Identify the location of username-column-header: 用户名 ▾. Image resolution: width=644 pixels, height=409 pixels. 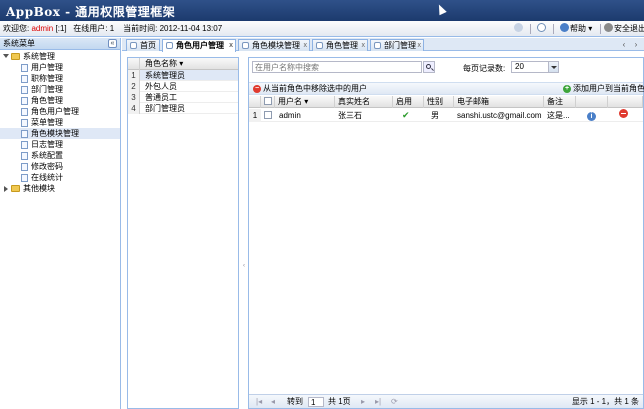
(305, 102).